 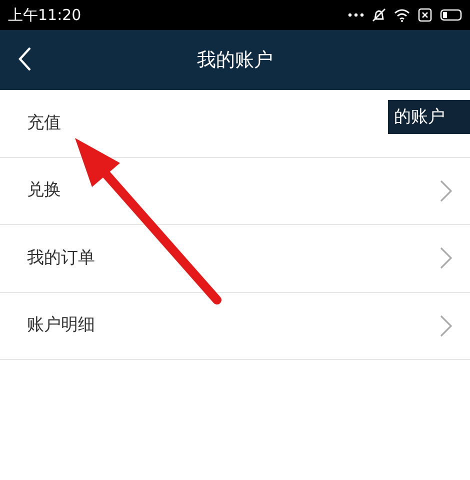 I want to click on wifi-icon, so click(x=402, y=15).